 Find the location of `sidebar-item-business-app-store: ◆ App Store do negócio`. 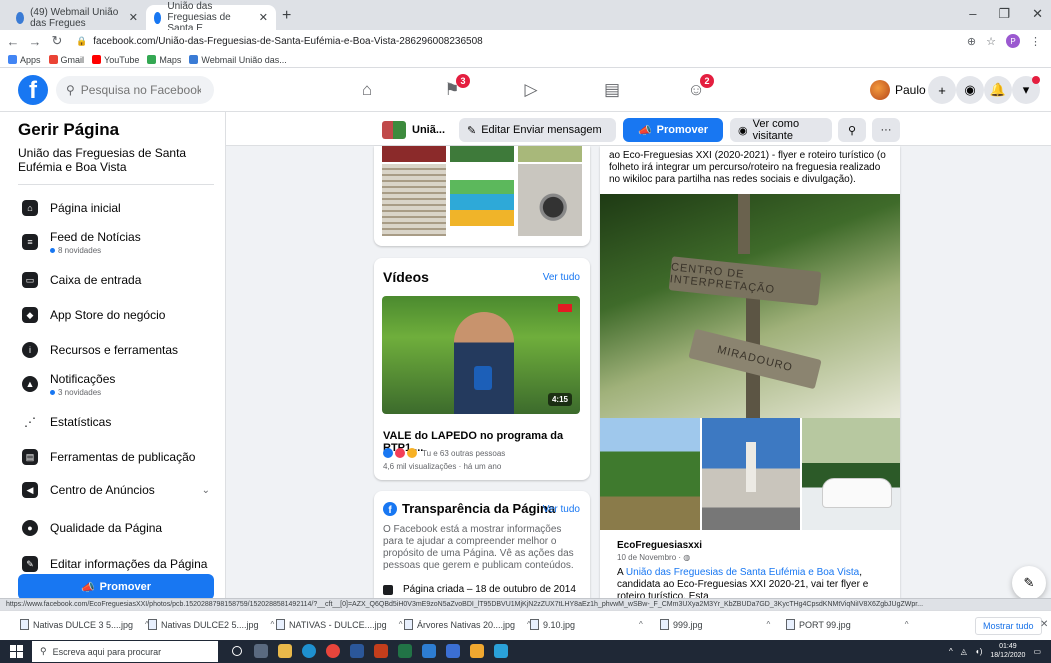

sidebar-item-business-app-store: ◆ App Store do negócio is located at coordinates (113, 315).